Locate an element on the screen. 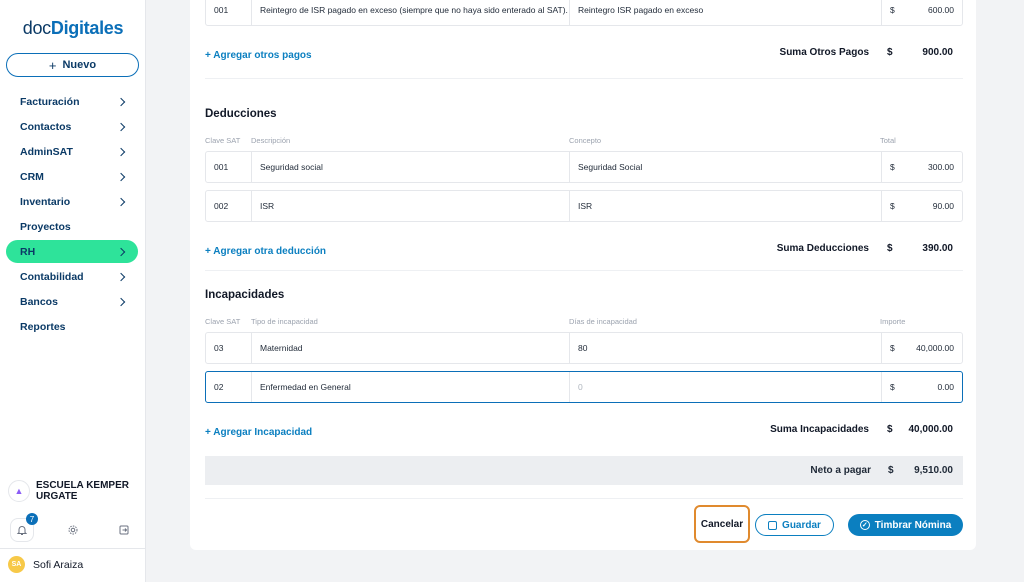  tipo-cell: Maternidad is located at coordinates (411, 348).